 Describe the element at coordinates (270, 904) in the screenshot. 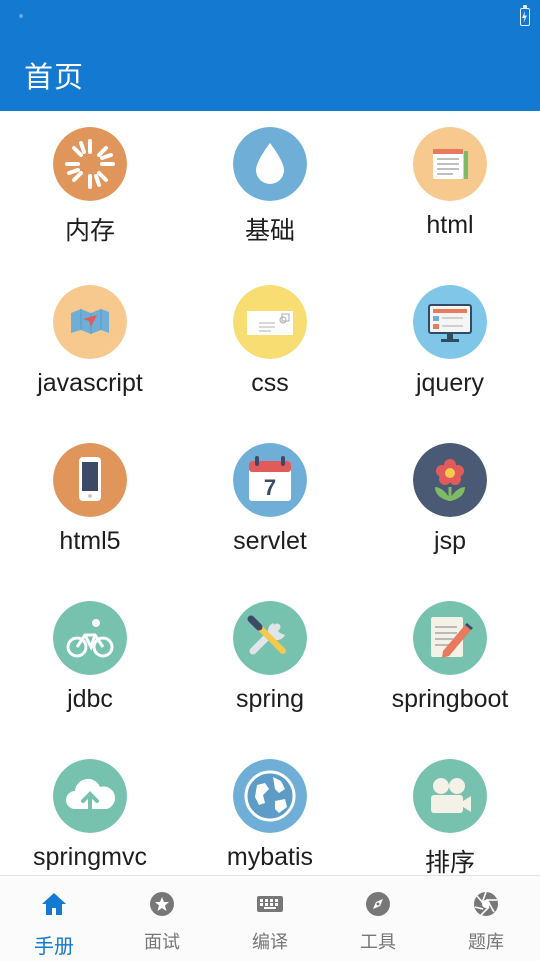

I see `keyboard-icon` at that location.